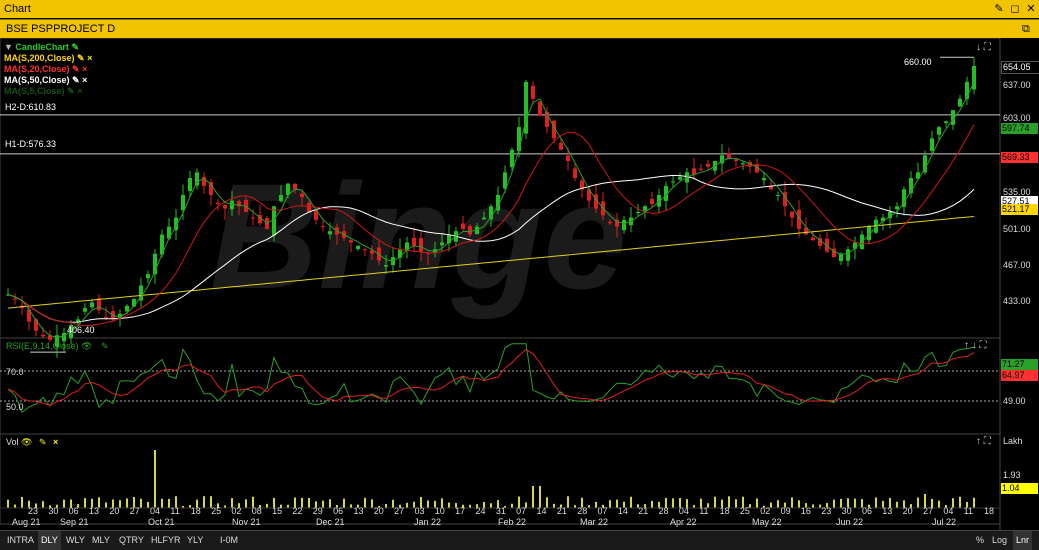  Describe the element at coordinates (999, 540) in the screenshot. I see `log-scale-button: Log` at that location.